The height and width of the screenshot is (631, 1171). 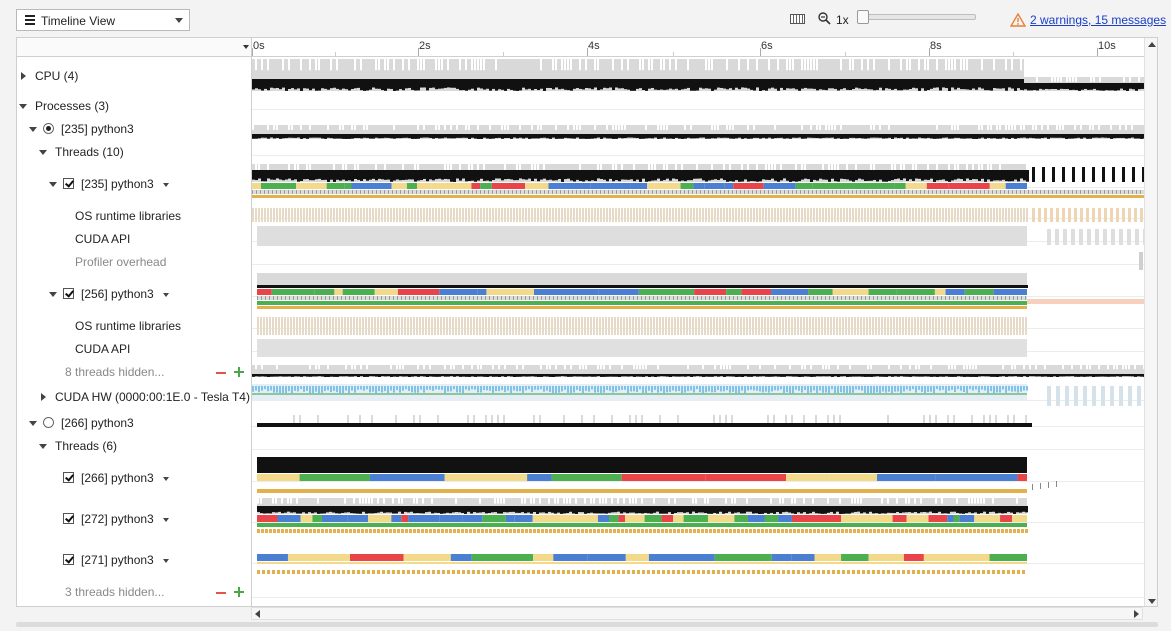 What do you see at coordinates (1152, 601) in the screenshot?
I see `scroll-down-icon` at bounding box center [1152, 601].